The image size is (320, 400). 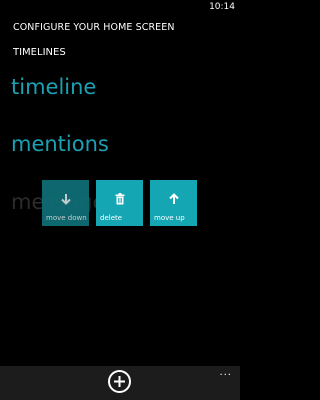 What do you see at coordinates (120, 7) in the screenshot?
I see `status-bar: 10:14` at bounding box center [120, 7].